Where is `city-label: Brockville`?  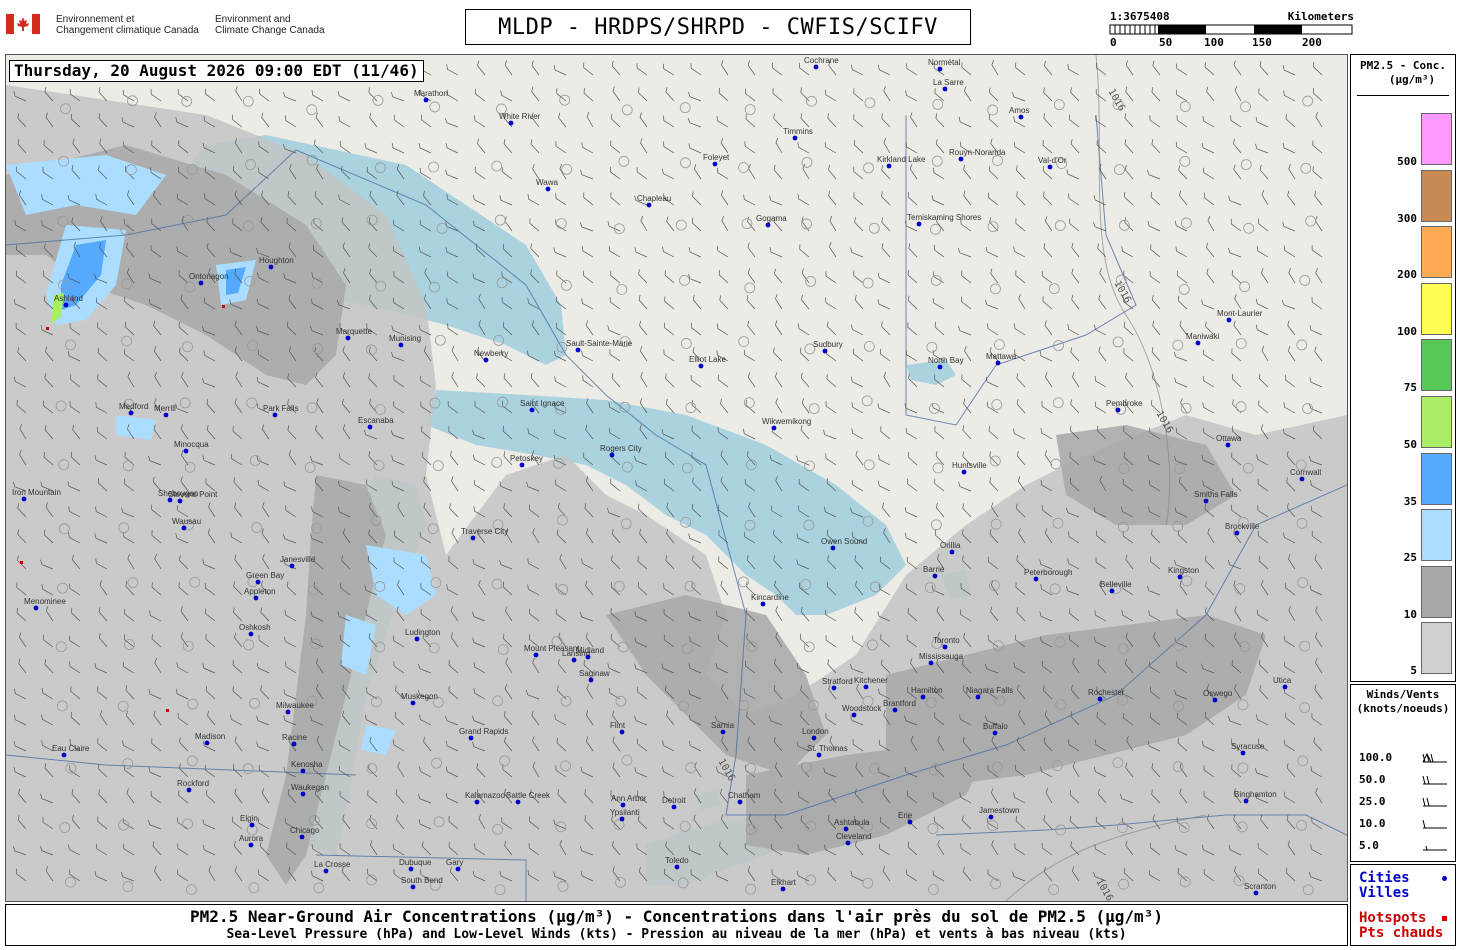
city-label: Brockville is located at coordinates (1242, 526).